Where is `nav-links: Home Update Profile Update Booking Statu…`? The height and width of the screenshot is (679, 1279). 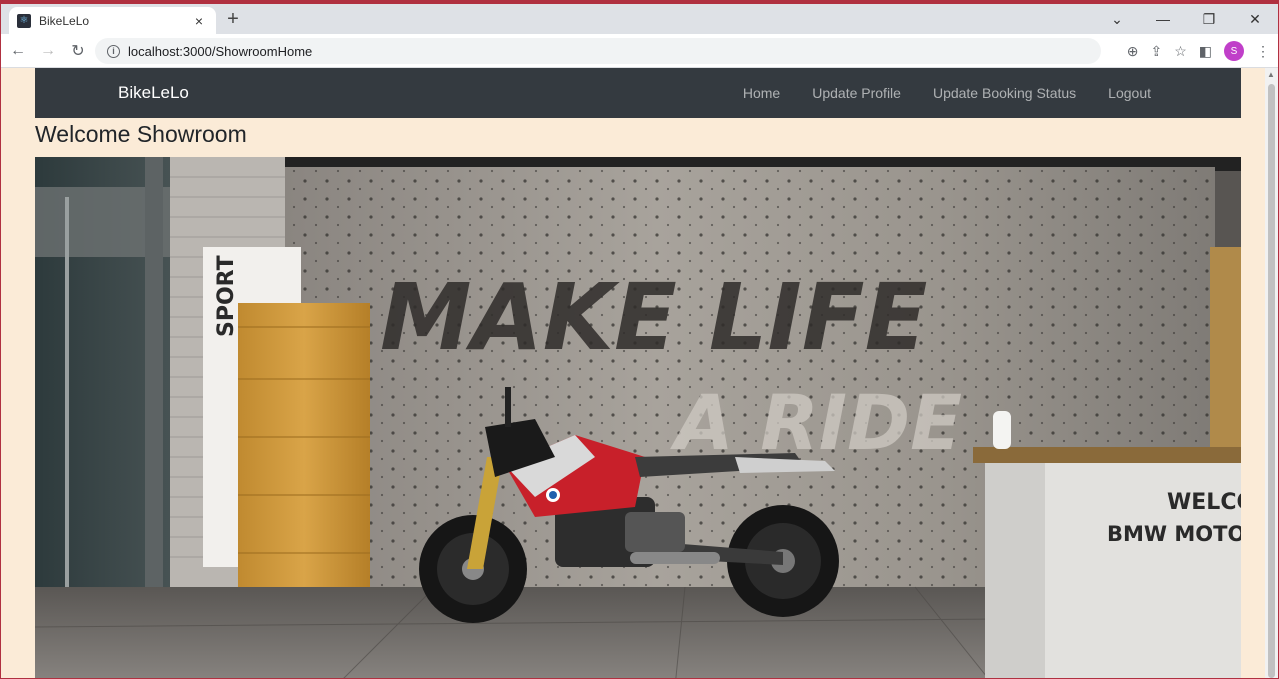
nav-links: Home Update Profile Update Booking Statu… is located at coordinates (947, 93).